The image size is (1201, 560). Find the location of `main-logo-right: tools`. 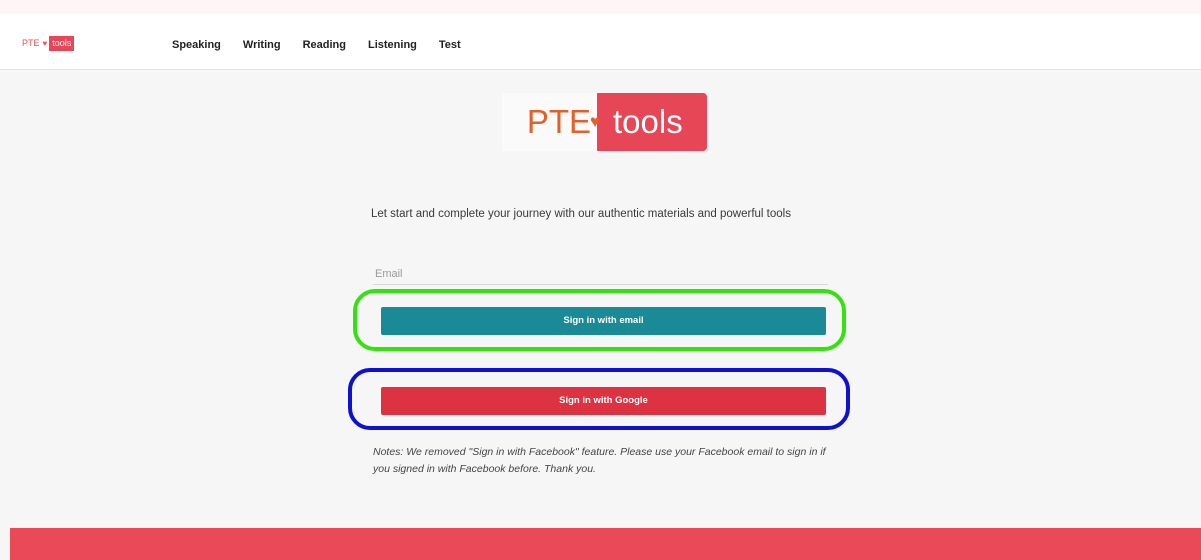

main-logo-right: tools is located at coordinates (652, 122).